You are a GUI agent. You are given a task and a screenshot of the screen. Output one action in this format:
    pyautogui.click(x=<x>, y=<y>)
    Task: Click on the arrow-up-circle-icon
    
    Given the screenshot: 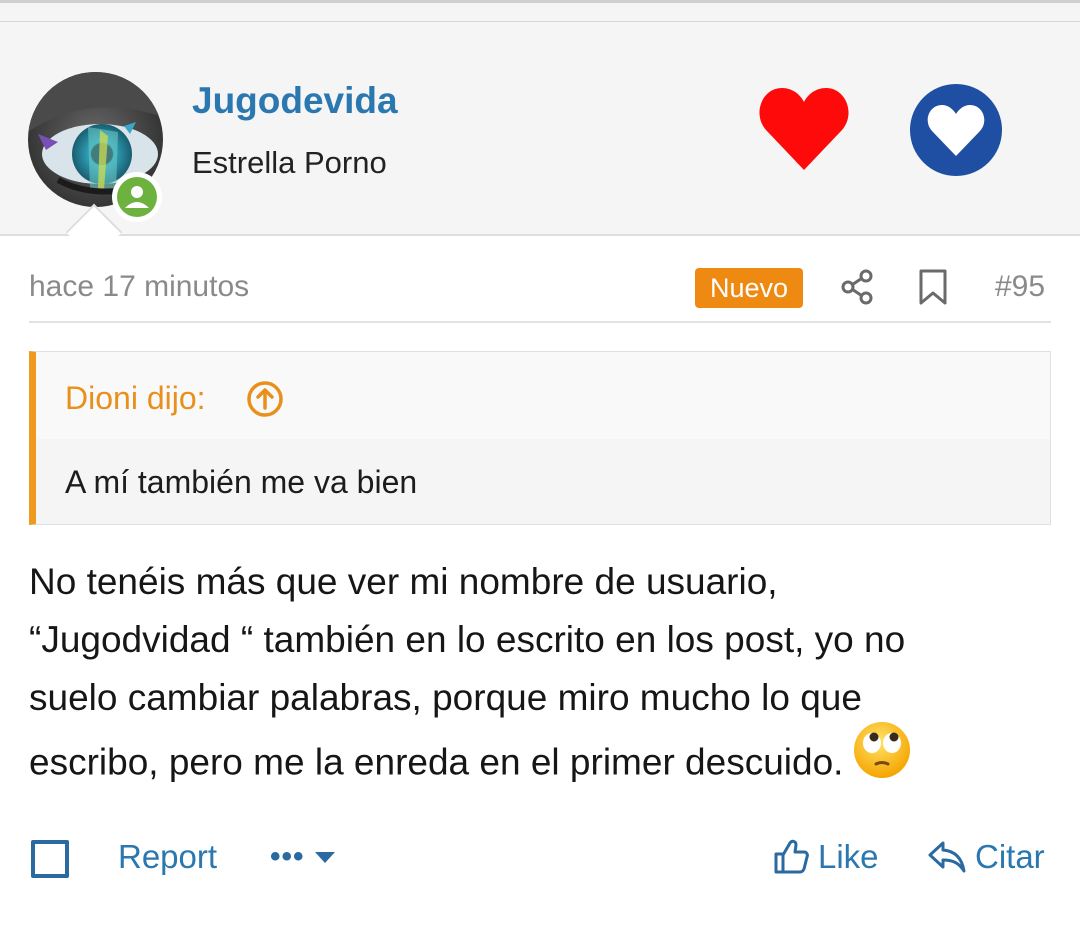 What is the action you would take?
    pyautogui.click(x=265, y=401)
    